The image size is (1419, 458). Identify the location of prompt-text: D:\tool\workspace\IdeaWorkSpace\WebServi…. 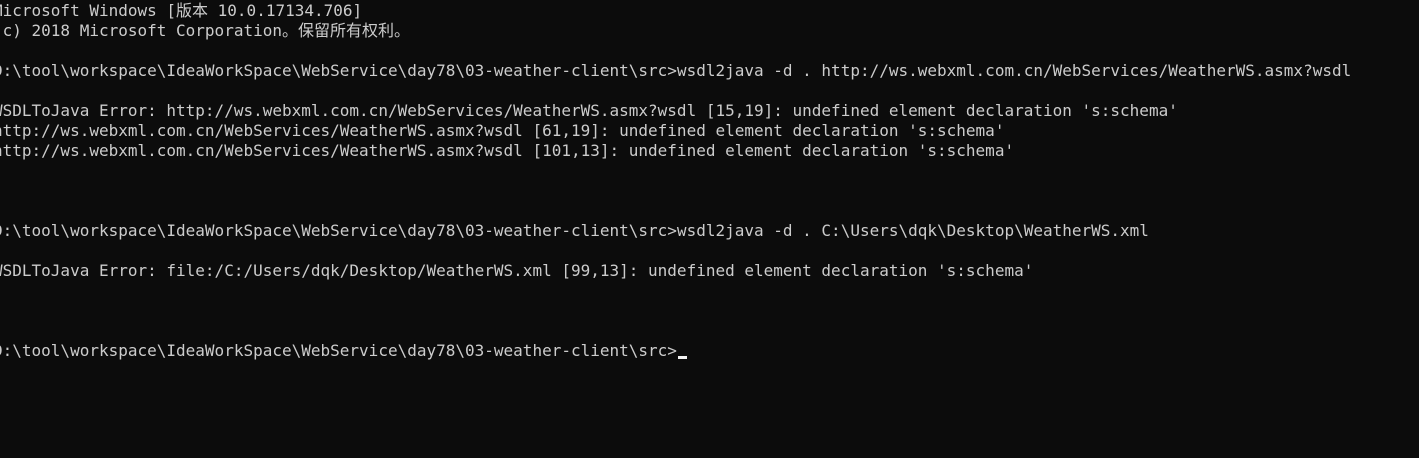
(338, 350).